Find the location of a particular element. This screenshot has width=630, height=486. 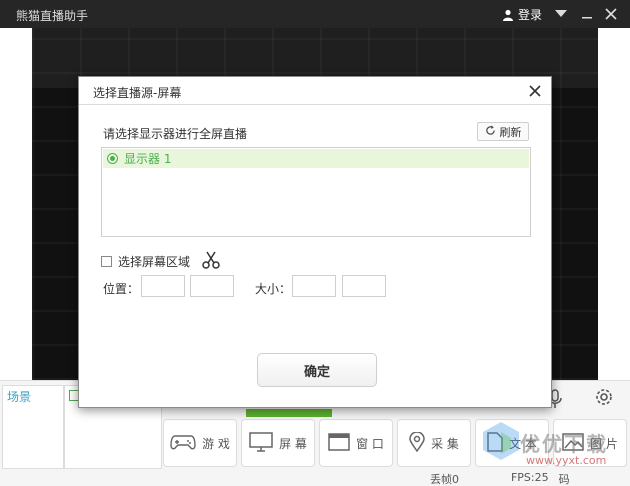

region-row: 选择屏幕区域 is located at coordinates (160, 261).